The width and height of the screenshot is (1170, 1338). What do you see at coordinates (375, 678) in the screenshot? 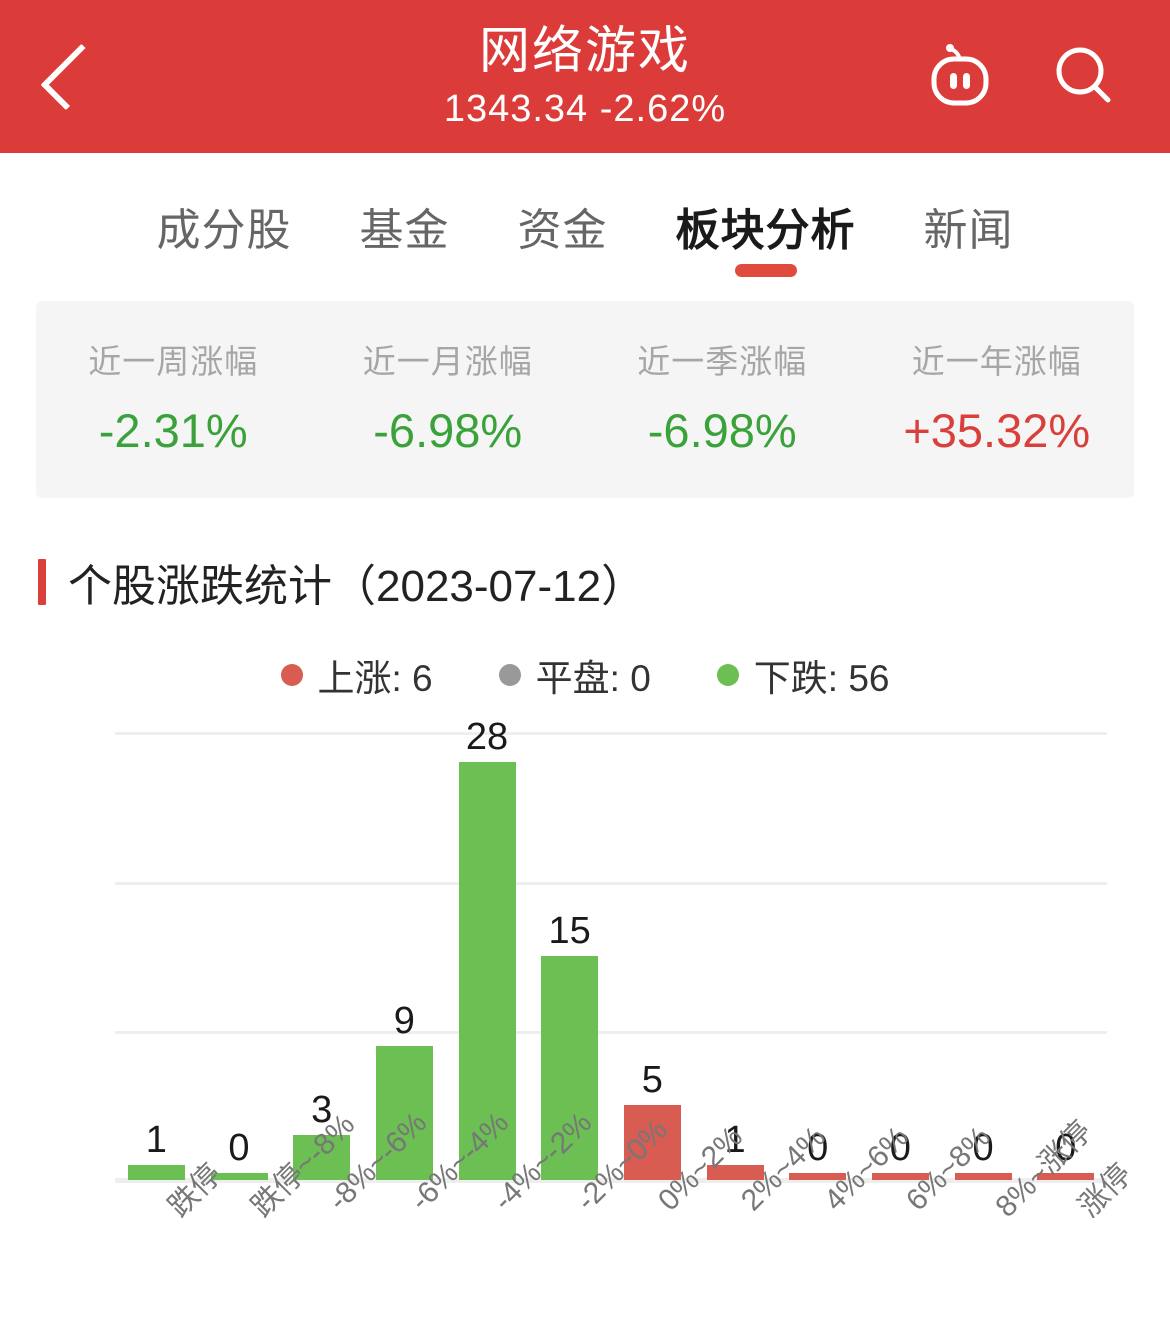
I see `legend-label: 上涨: 6` at bounding box center [375, 678].